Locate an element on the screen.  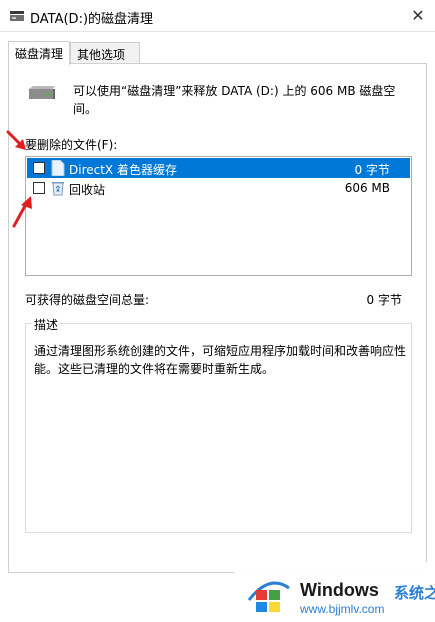
watermark-brand: Windows is located at coordinates (339, 590).